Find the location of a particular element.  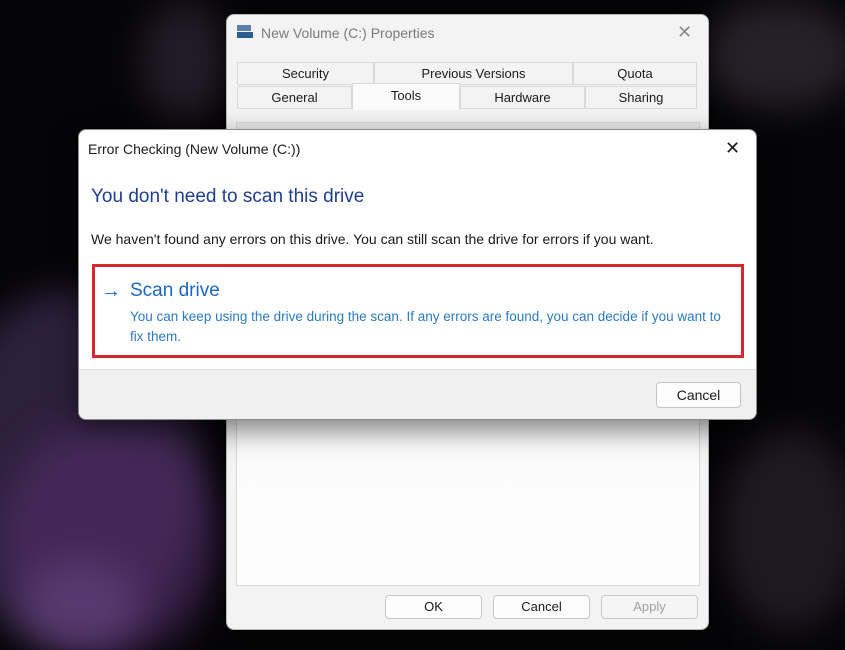

tab-tools: Tools is located at coordinates (406, 96).